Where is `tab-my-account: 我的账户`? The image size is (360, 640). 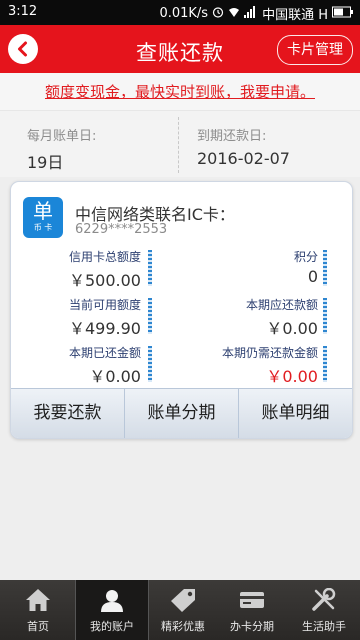
tab-my-account: 我的账户 is located at coordinates (112, 610).